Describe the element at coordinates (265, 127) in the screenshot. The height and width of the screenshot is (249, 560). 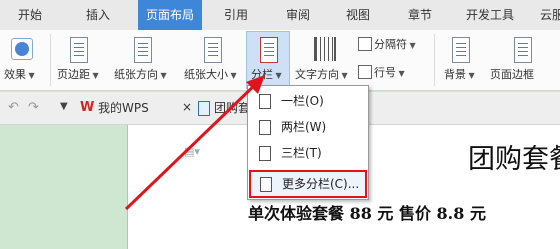
I see `two-columns-icon` at that location.